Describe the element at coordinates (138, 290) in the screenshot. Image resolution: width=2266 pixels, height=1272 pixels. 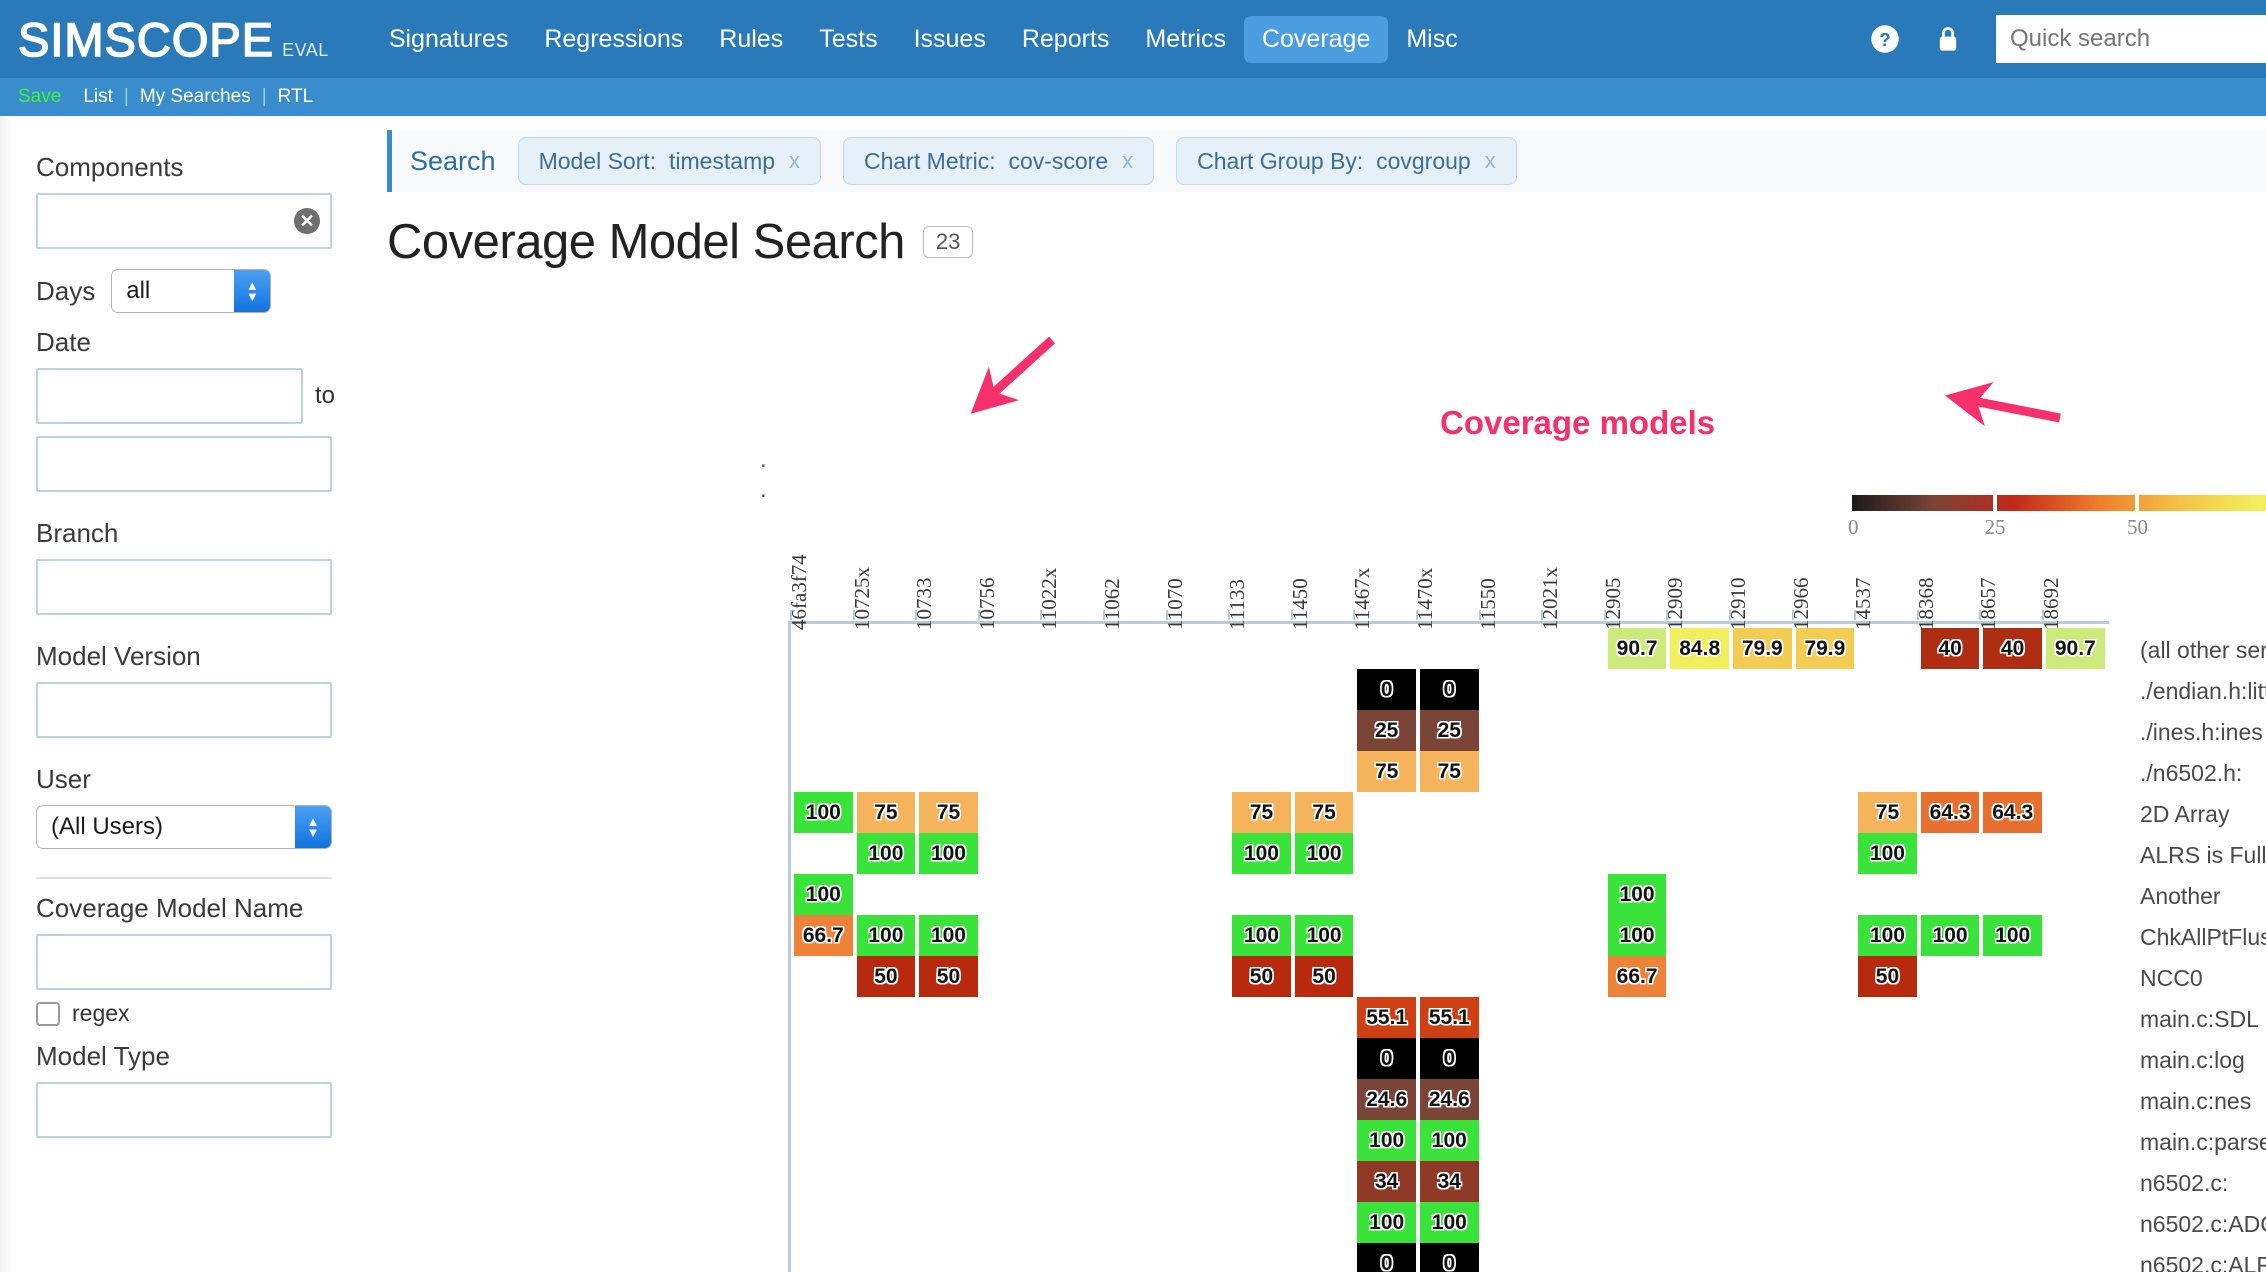
I see `days-value: all` at that location.